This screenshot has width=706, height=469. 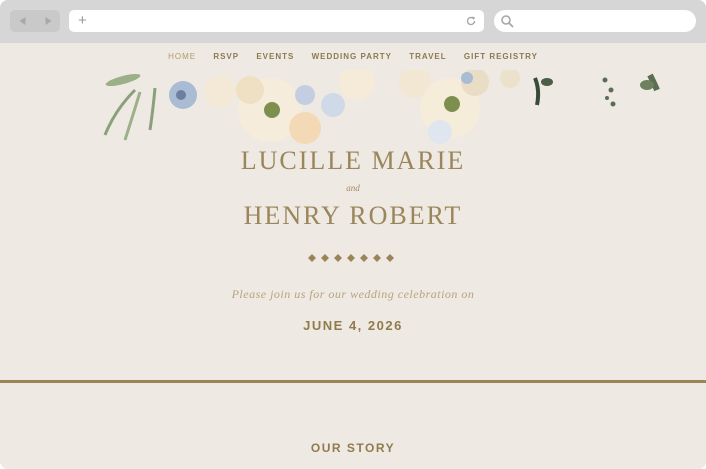 What do you see at coordinates (353, 381) in the screenshot?
I see `section-divider` at bounding box center [353, 381].